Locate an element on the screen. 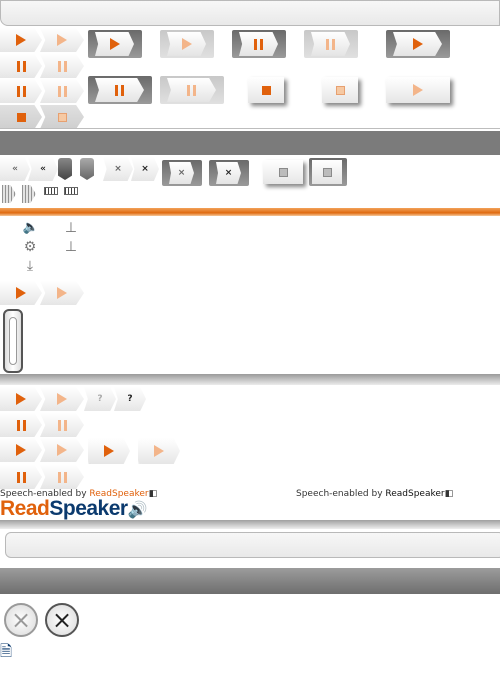 The height and width of the screenshot is (700, 500). stop-toggle-button is located at coordinates (283, 172).